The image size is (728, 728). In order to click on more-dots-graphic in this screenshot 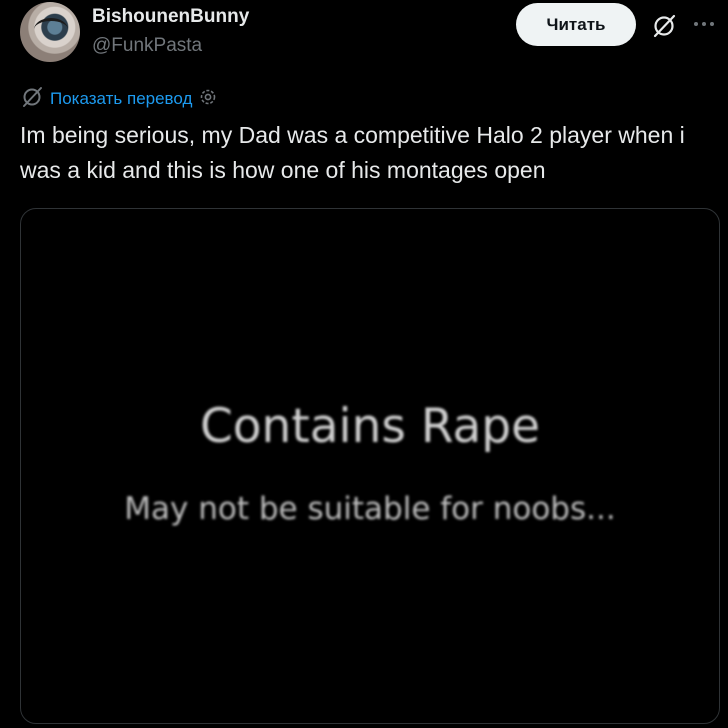, I will do `click(704, 24)`.